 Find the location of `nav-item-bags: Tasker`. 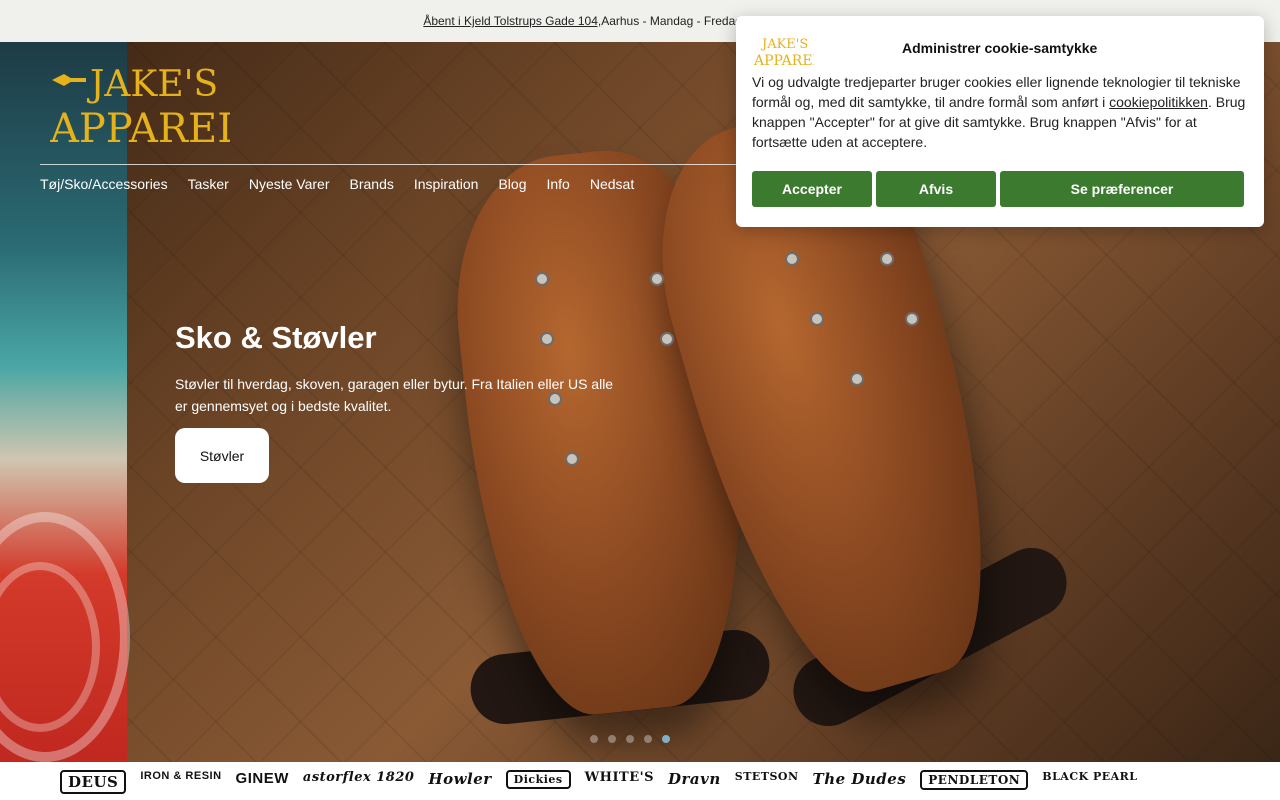

nav-item-bags: Tasker is located at coordinates (208, 184).